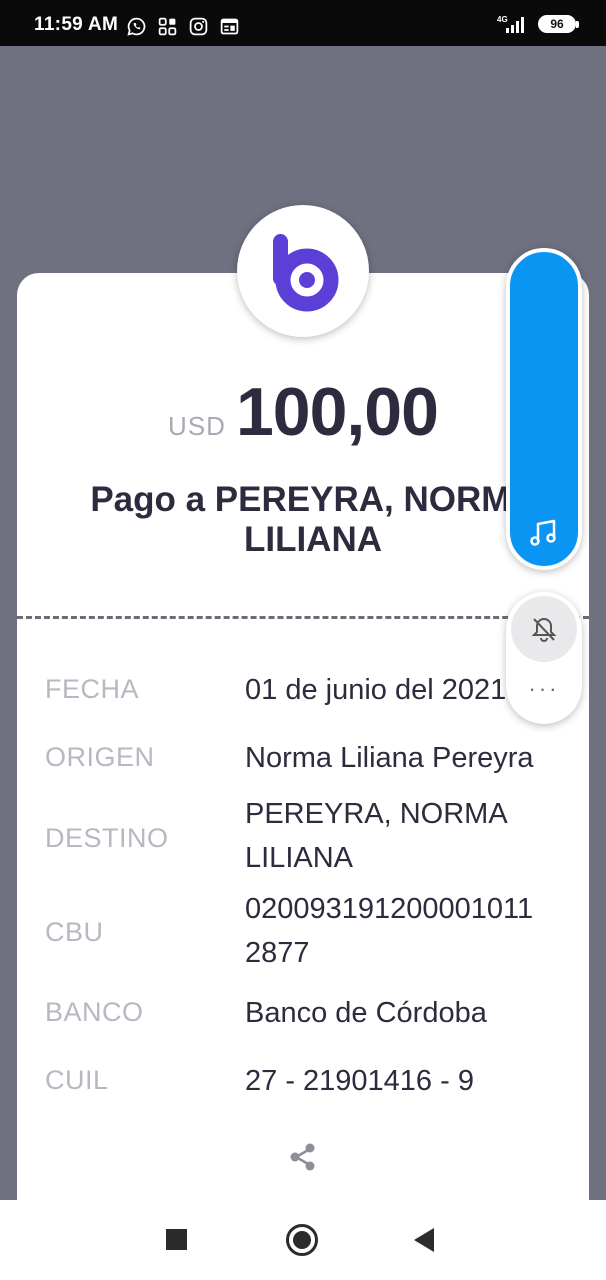 The width and height of the screenshot is (606, 1280). What do you see at coordinates (183, 26) in the screenshot?
I see `status-notification-icons` at bounding box center [183, 26].